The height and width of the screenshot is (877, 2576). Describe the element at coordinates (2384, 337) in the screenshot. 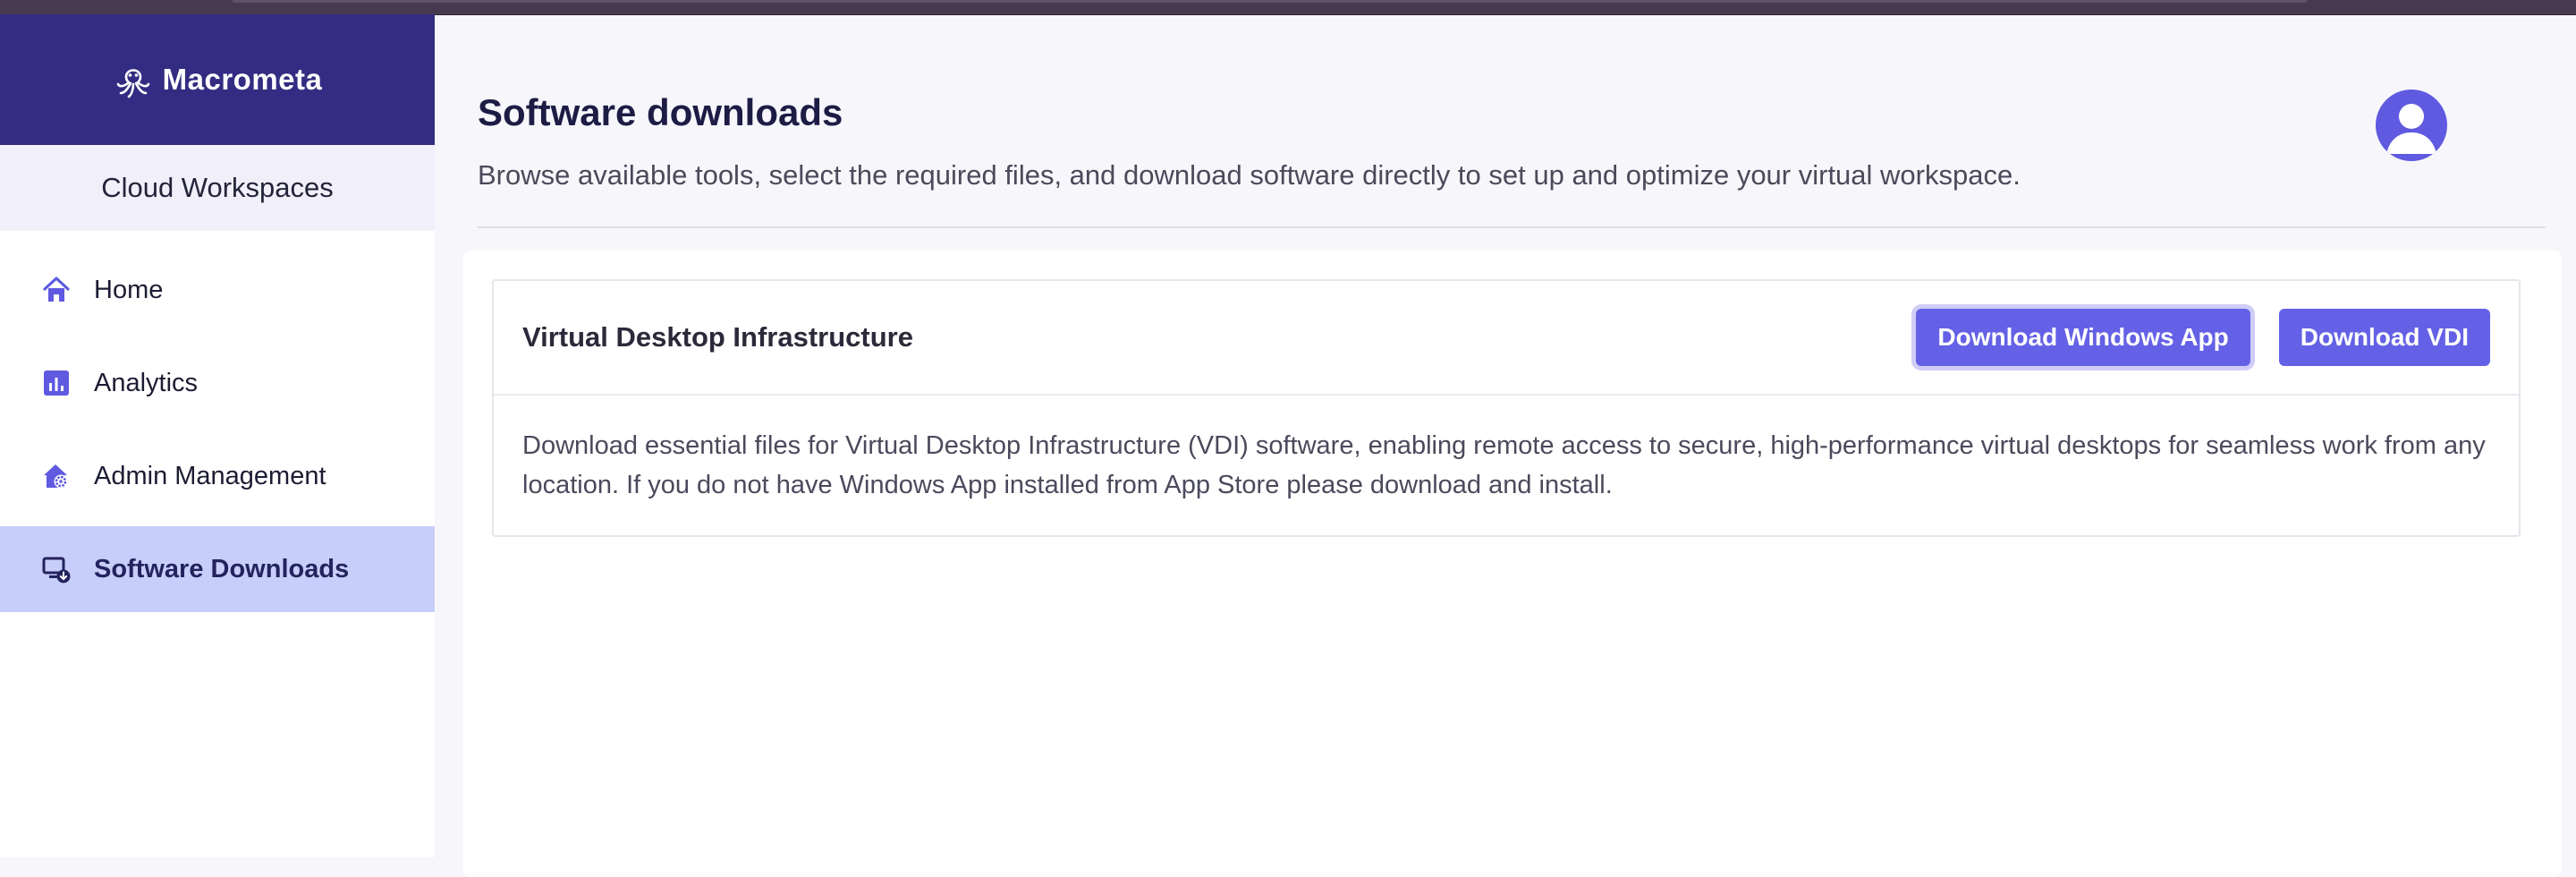

I see `download-vdi-button: Download VDI` at that location.